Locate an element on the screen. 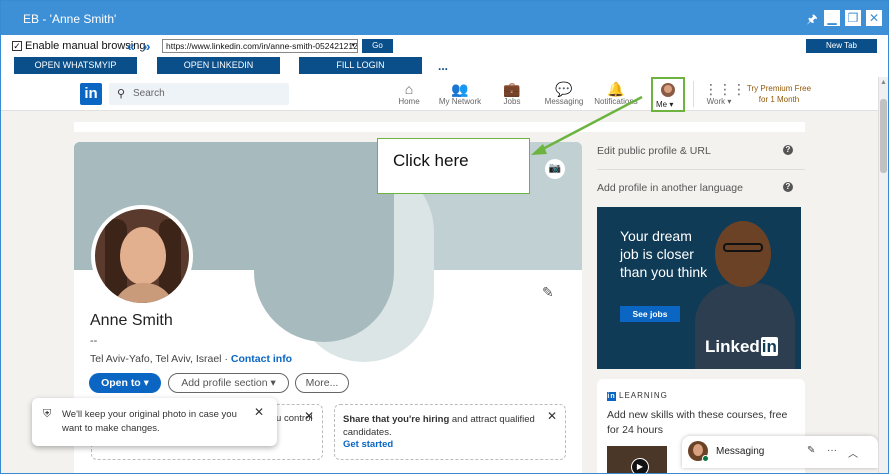 The height and width of the screenshot is (474, 889). callout-text: Click here is located at coordinates (431, 160).